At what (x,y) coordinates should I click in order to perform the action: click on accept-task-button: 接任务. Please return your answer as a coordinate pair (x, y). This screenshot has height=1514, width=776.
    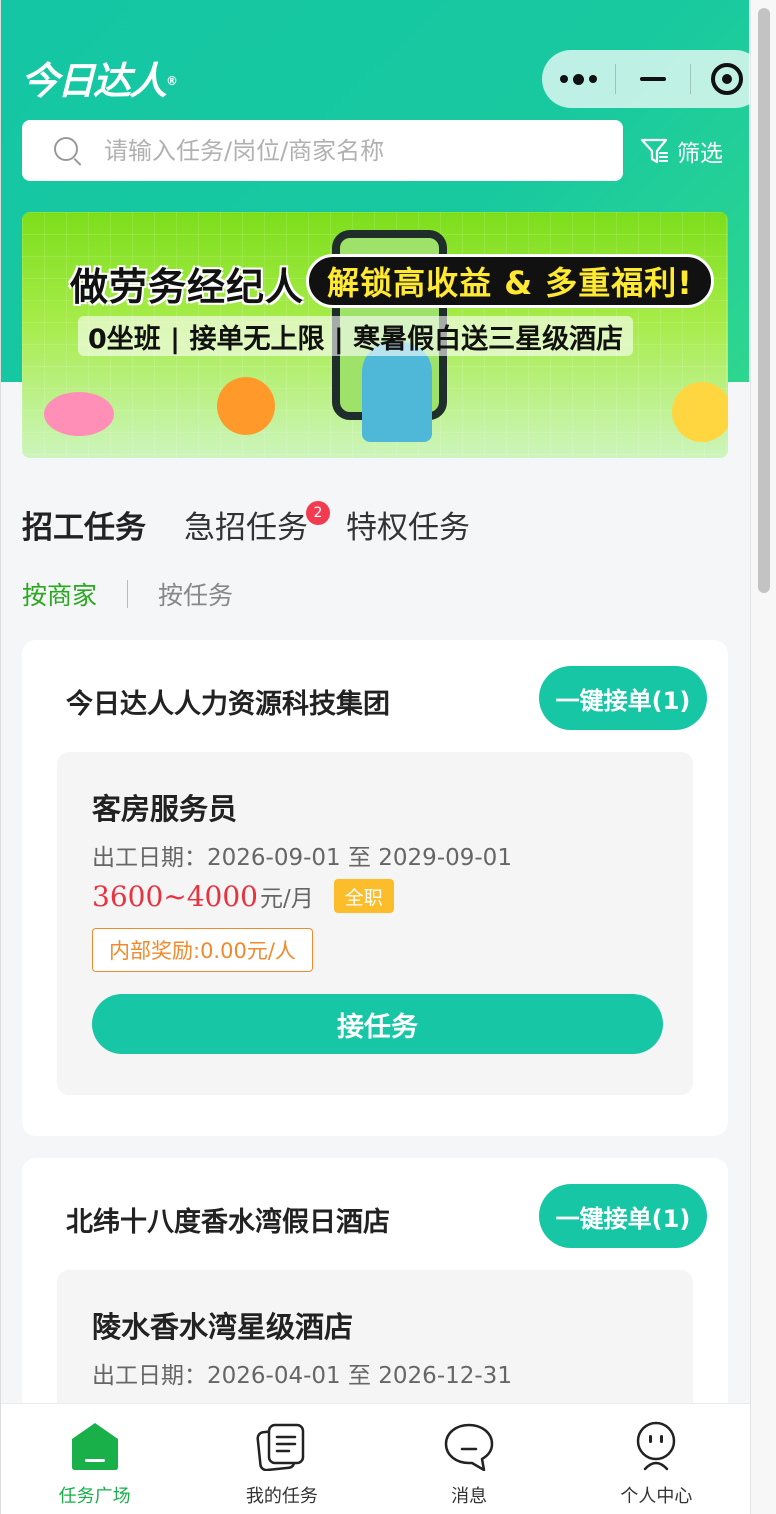
    Looking at the image, I should click on (377, 1024).